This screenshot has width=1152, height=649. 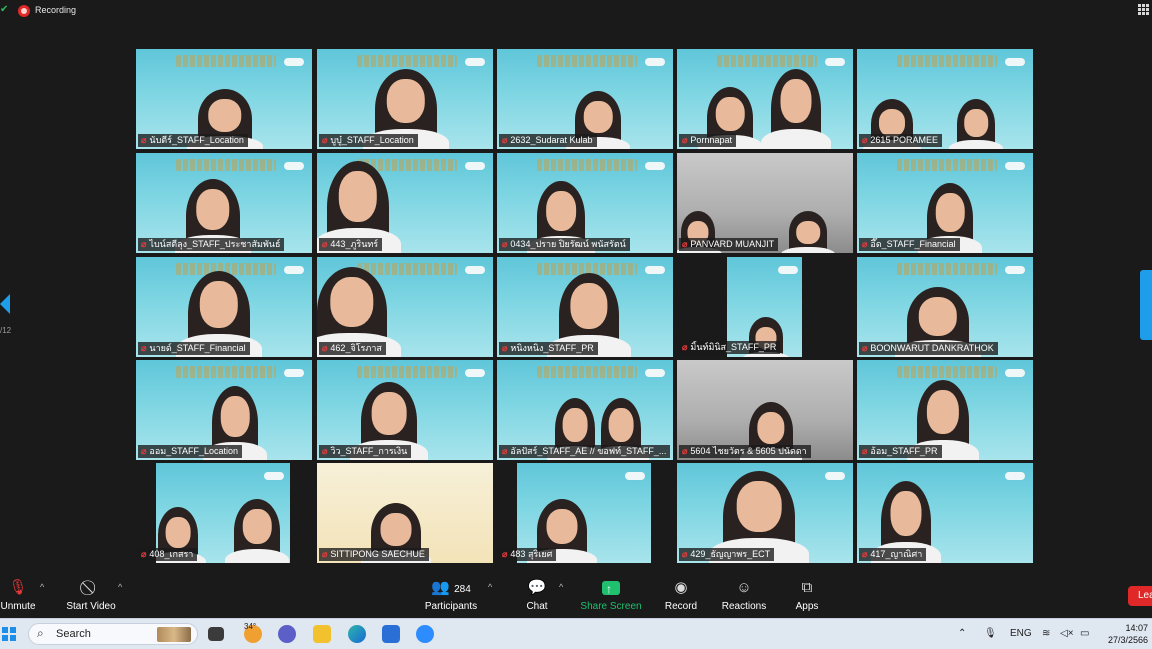 What do you see at coordinates (1128, 634) in the screenshot?
I see `system-clock: 14:07 27/3/2566` at bounding box center [1128, 634].